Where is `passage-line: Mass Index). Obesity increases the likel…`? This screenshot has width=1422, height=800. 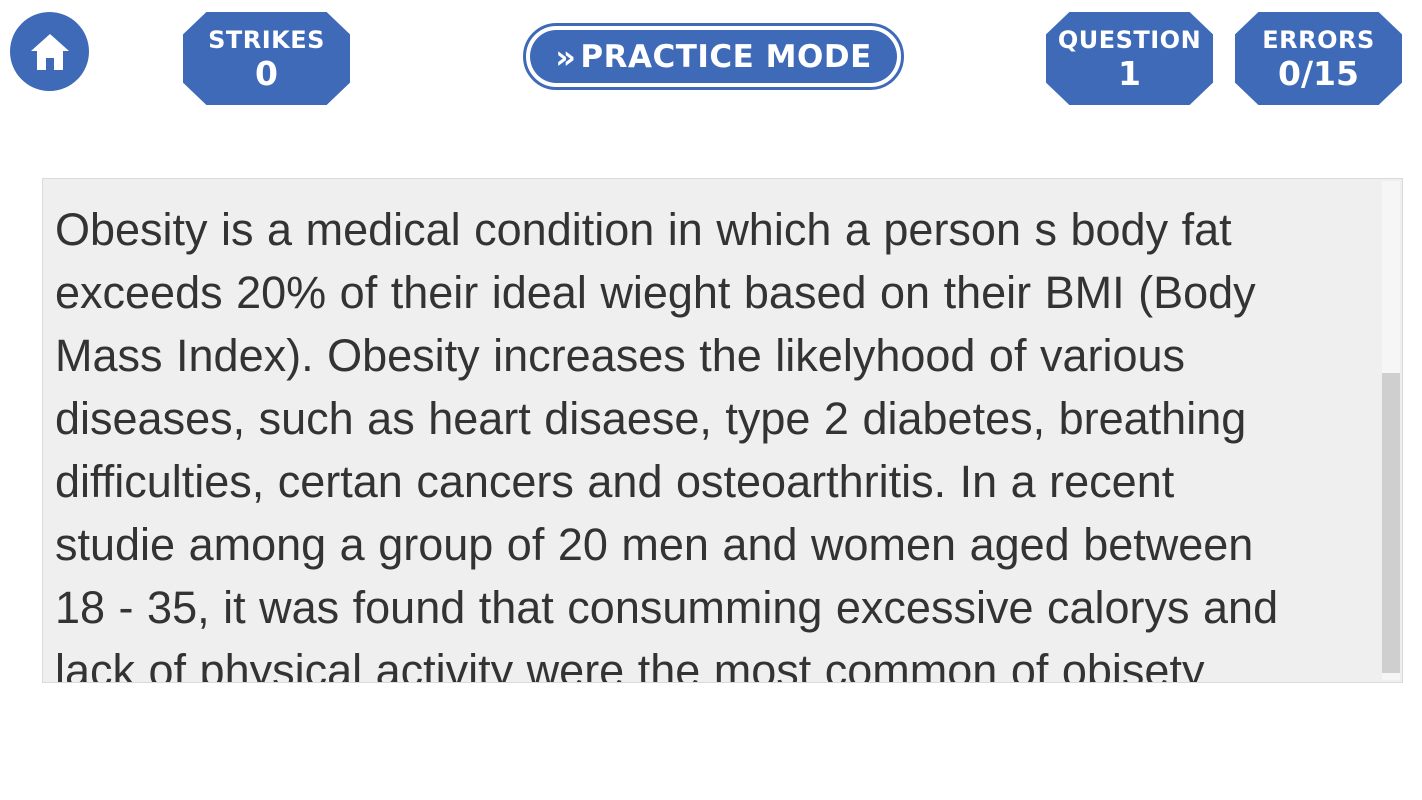
passage-line: Mass Index). Obesity increases the likel… is located at coordinates (620, 355).